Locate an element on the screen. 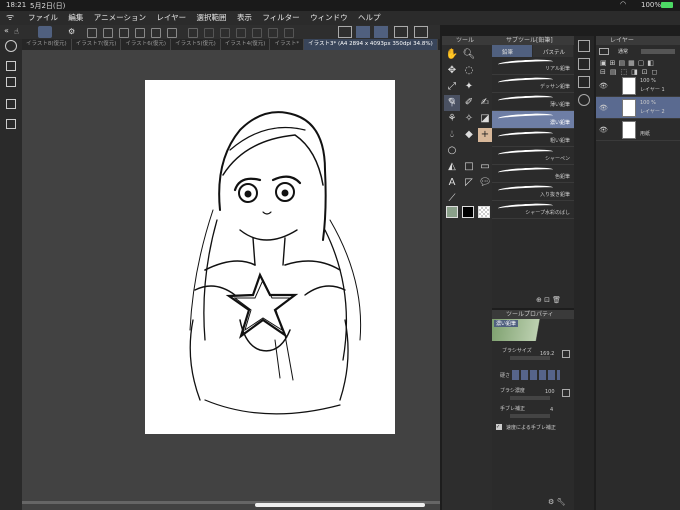  density-value: 100 is located at coordinates (550, 392).